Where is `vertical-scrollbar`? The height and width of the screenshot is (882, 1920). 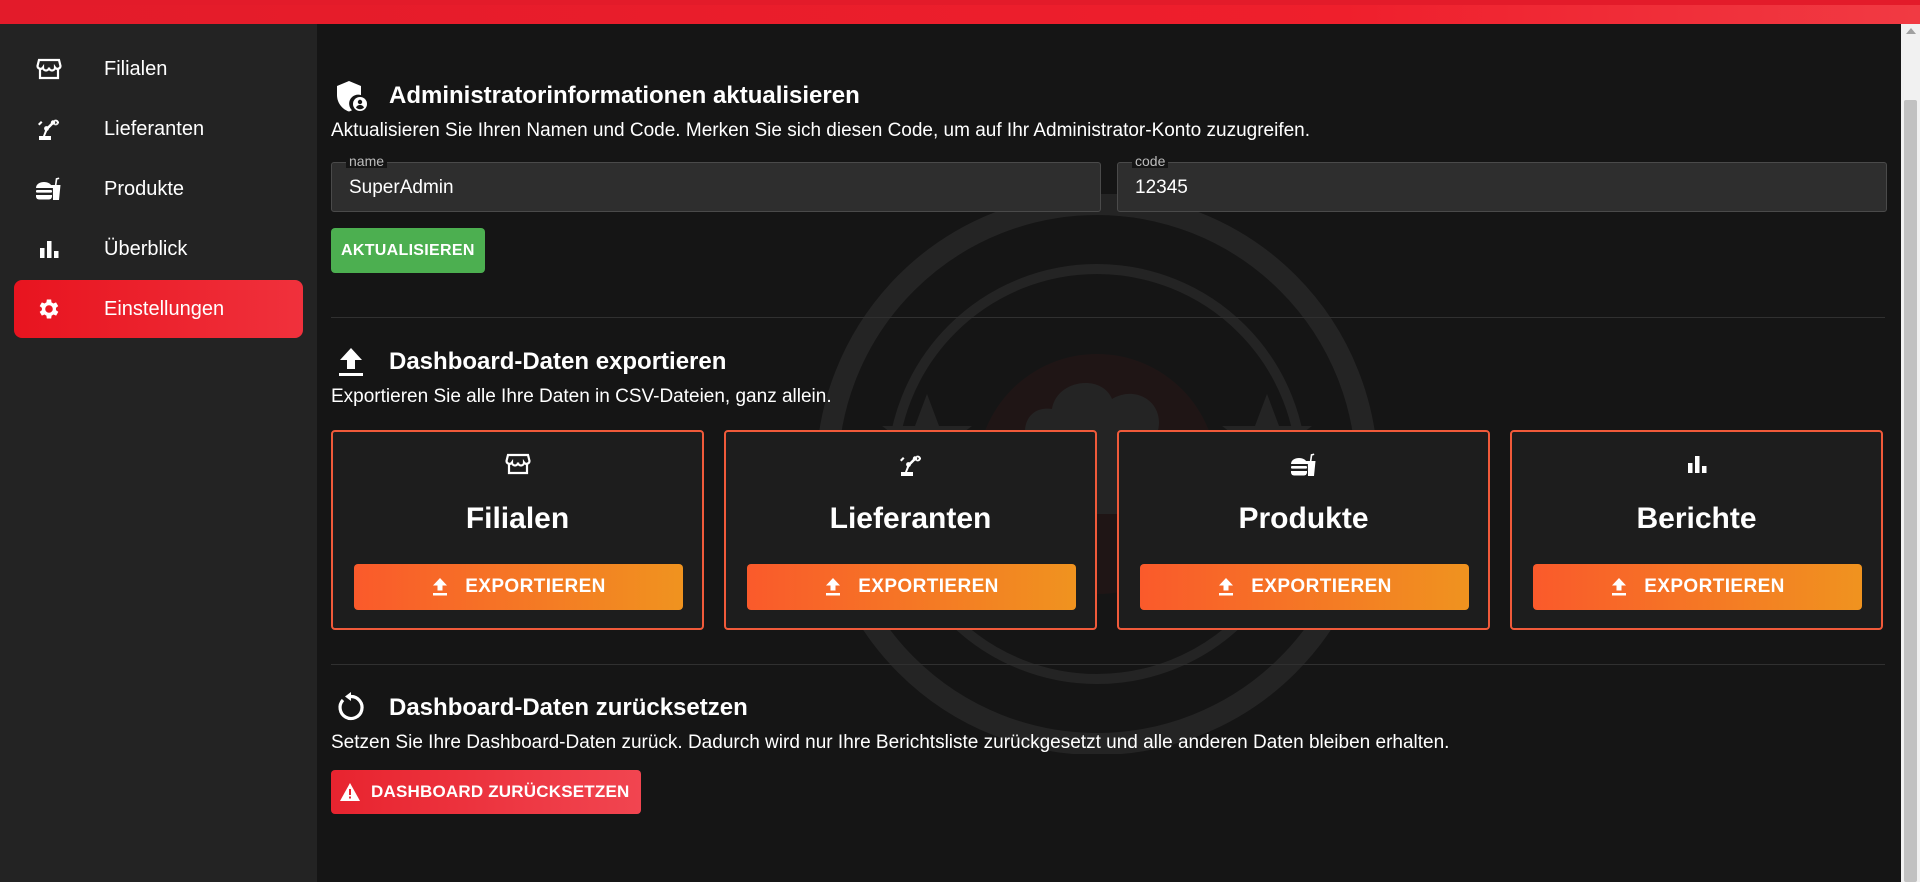 vertical-scrollbar is located at coordinates (1910, 453).